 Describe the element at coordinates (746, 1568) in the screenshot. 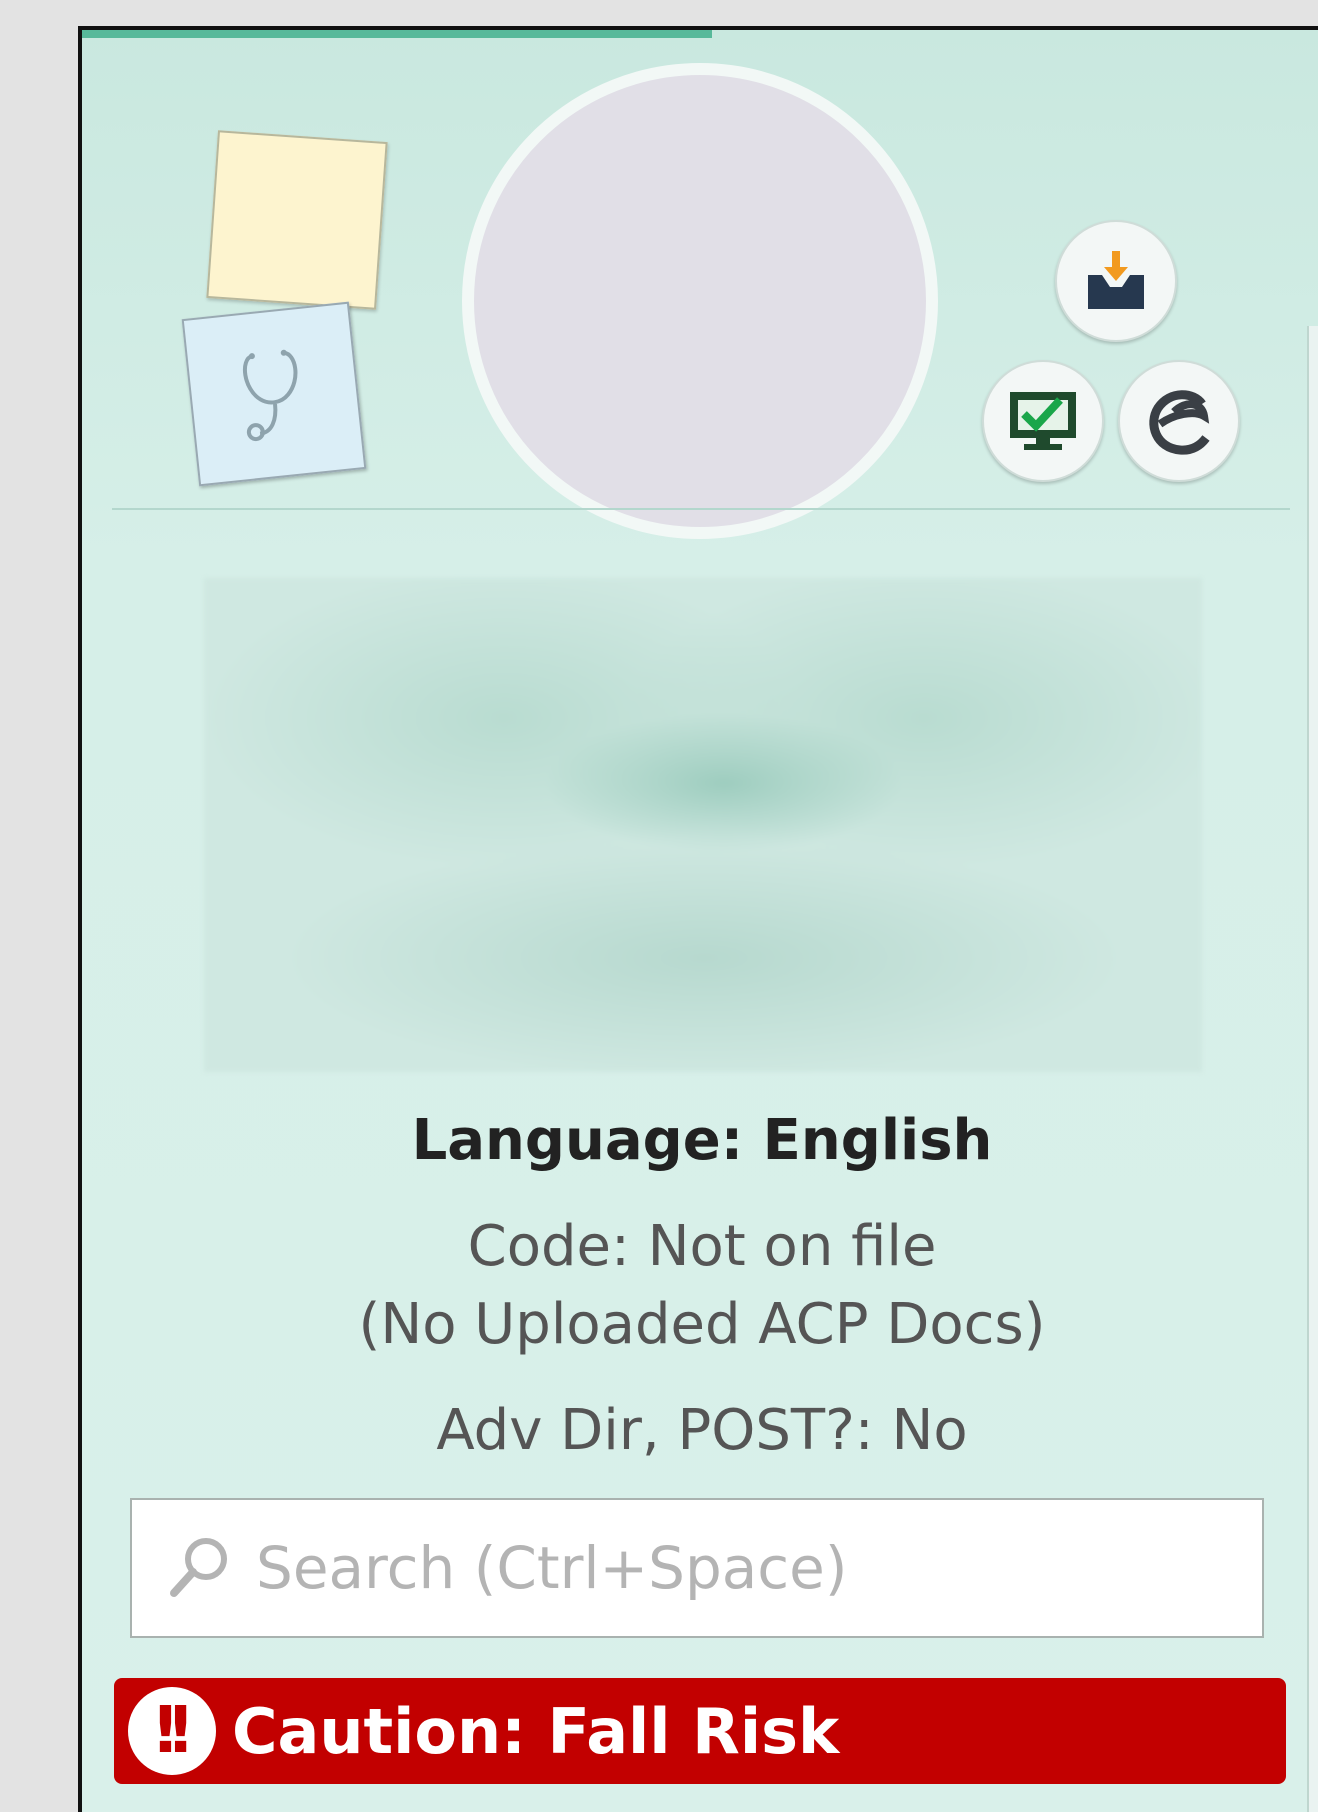

I see `search-input` at that location.